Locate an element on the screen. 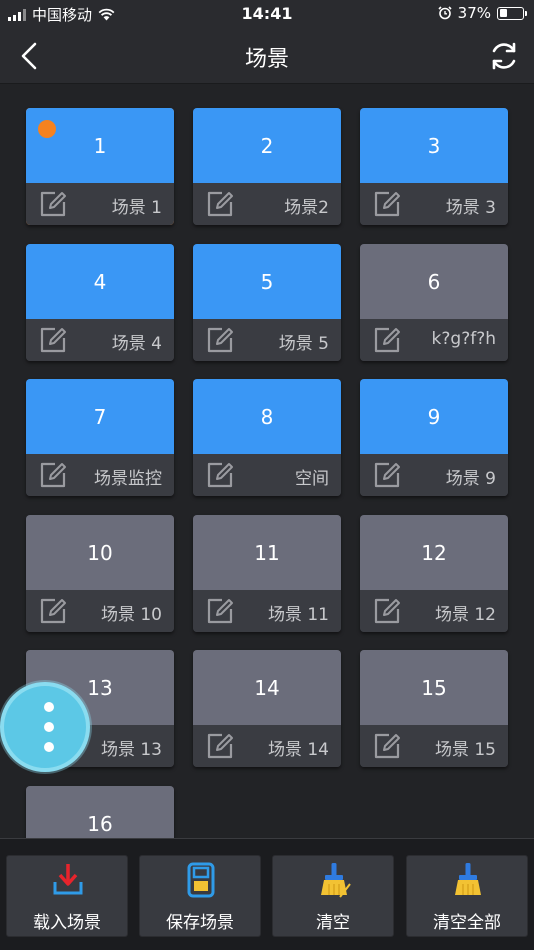 The height and width of the screenshot is (950, 534). clear-button: 清空 is located at coordinates (333, 896).